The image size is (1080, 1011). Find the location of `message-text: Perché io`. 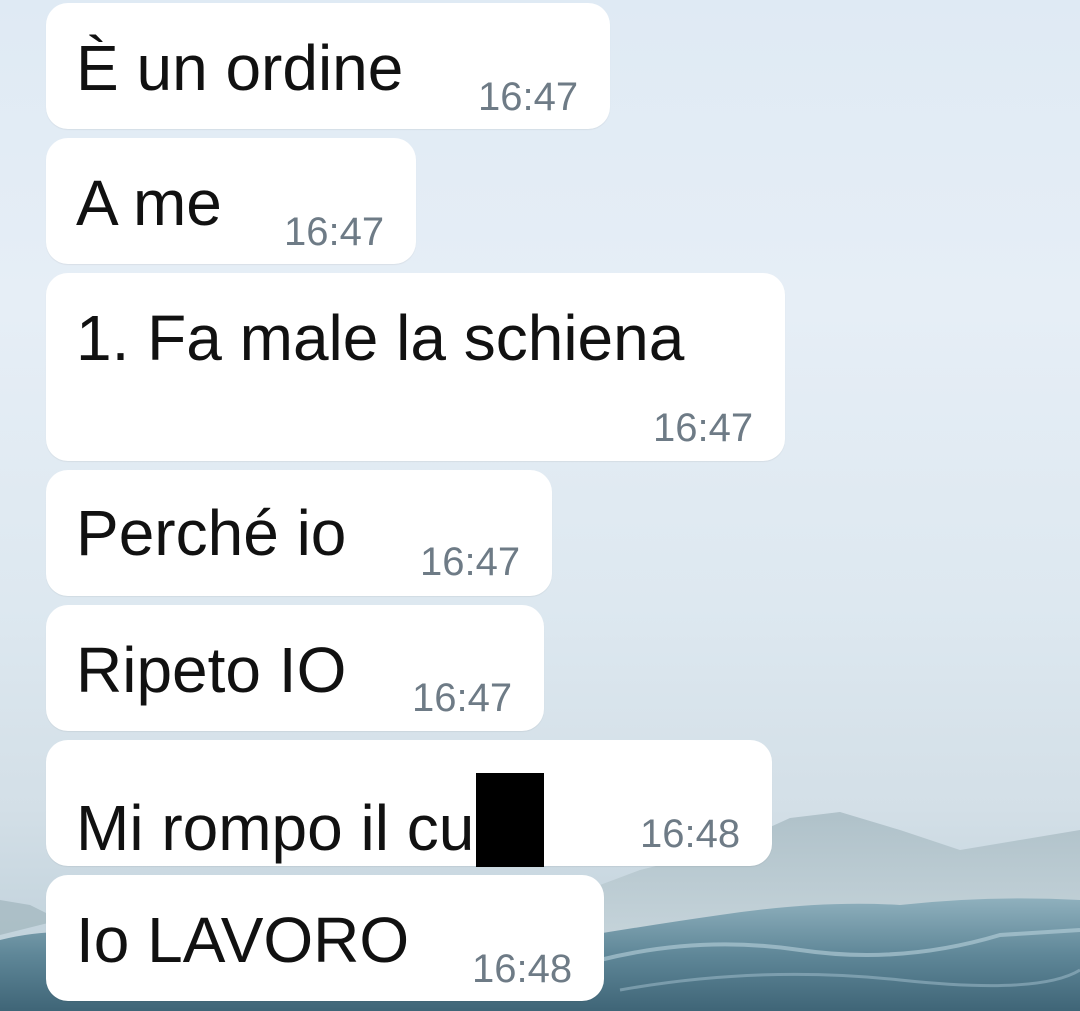

message-text: Perché io is located at coordinates (211, 533).